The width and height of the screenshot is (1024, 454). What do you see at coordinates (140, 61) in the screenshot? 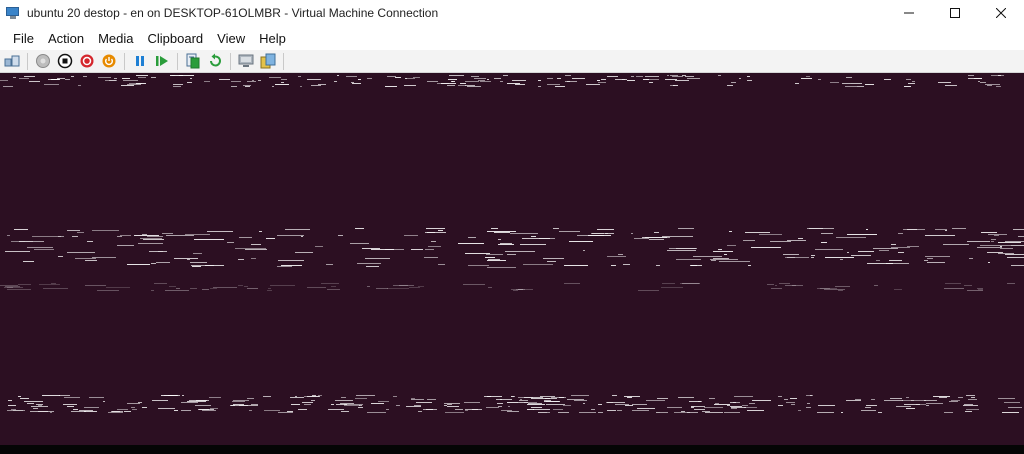
I see `pause-button` at bounding box center [140, 61].